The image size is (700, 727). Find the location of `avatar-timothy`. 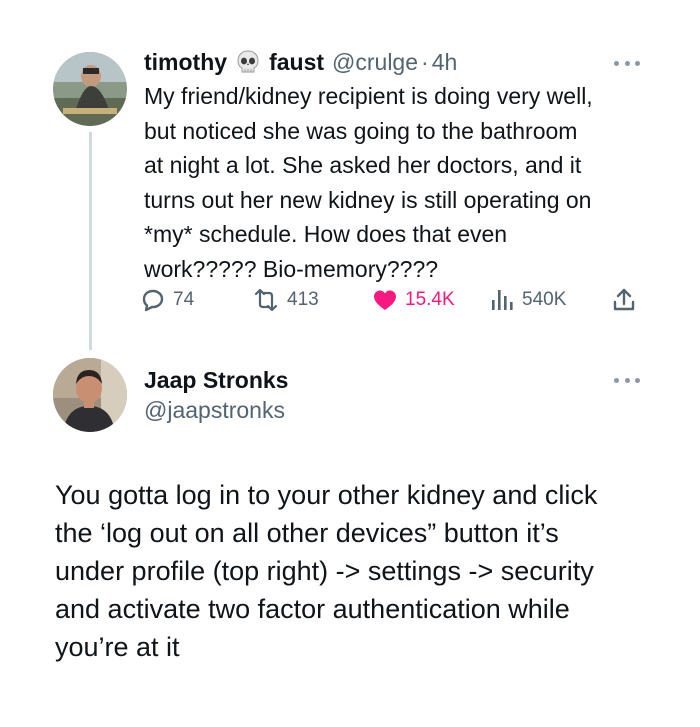

avatar-timothy is located at coordinates (90, 89).